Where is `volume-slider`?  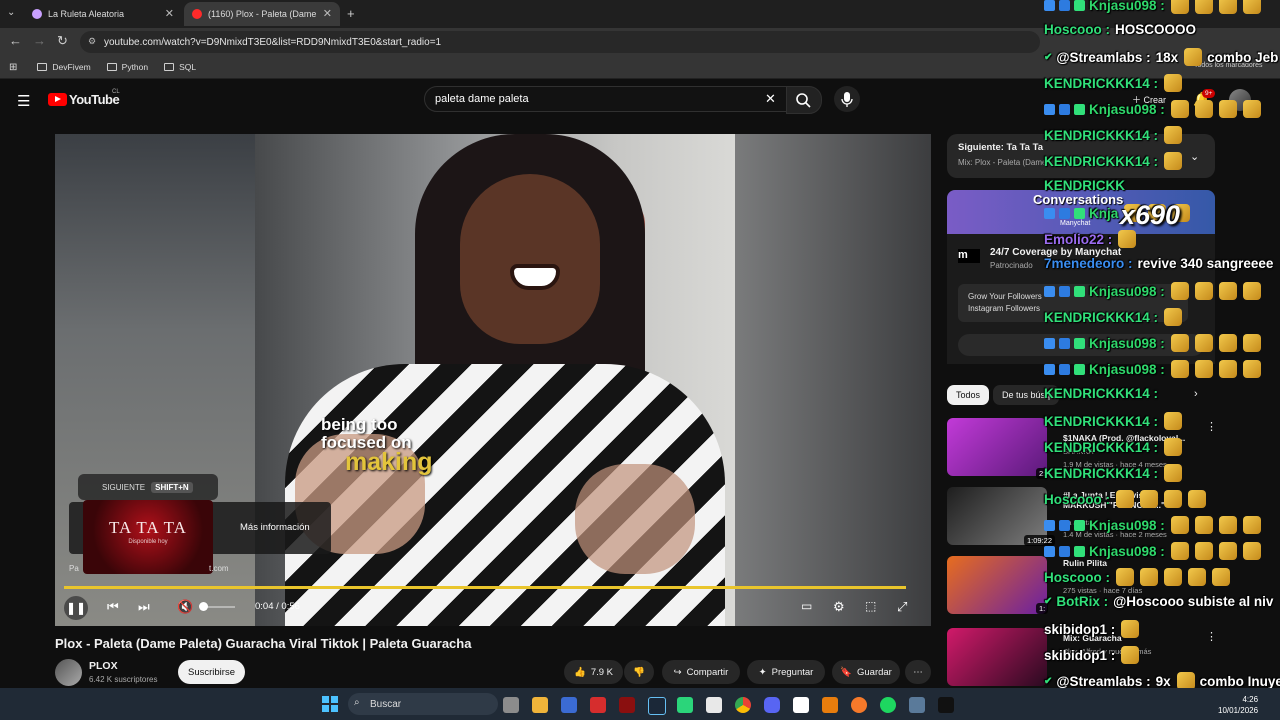 volume-slider is located at coordinates (220, 607).